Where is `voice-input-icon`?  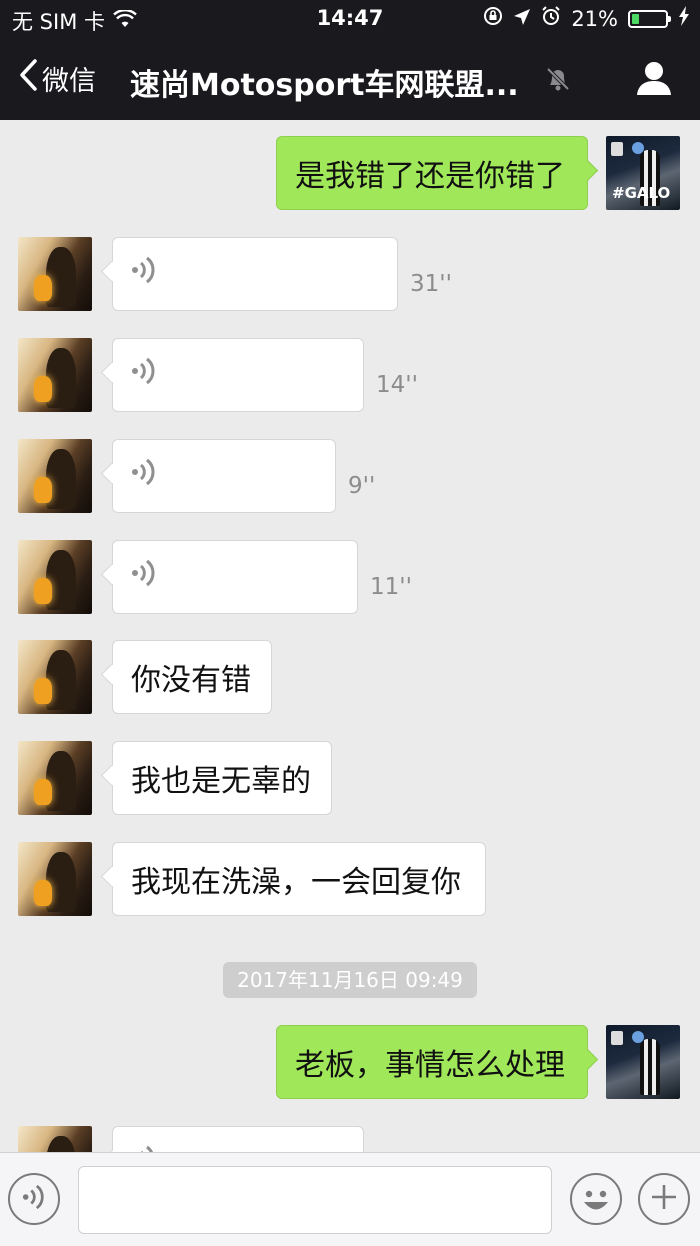 voice-input-icon is located at coordinates (34, 1199).